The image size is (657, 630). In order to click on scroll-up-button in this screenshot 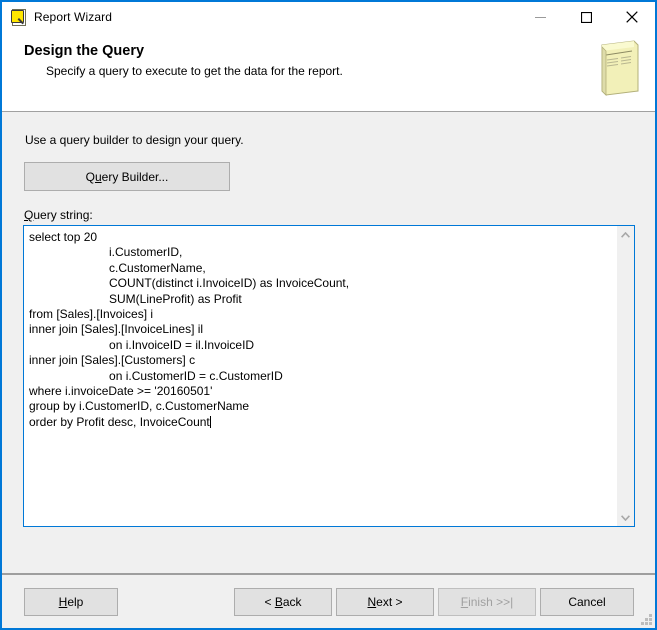, I will do `click(625, 234)`.